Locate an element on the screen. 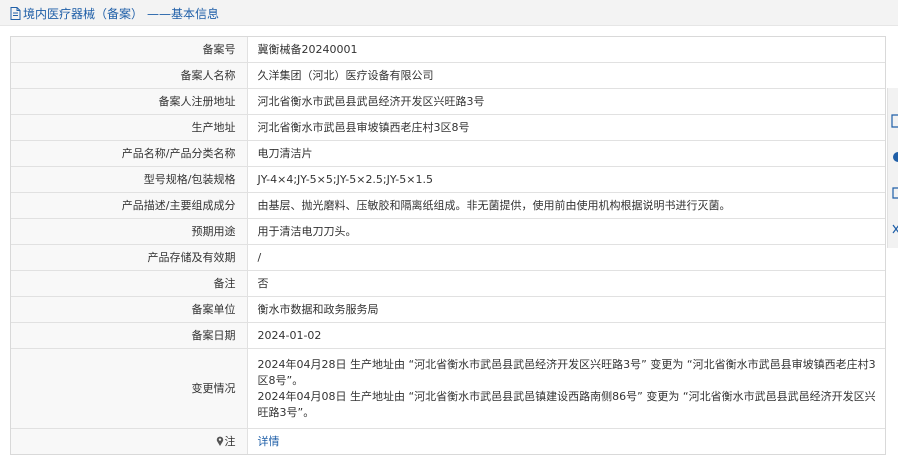  breadcrumb: 境内医疗器械（备案） —— 基本信息 is located at coordinates (114, 13).